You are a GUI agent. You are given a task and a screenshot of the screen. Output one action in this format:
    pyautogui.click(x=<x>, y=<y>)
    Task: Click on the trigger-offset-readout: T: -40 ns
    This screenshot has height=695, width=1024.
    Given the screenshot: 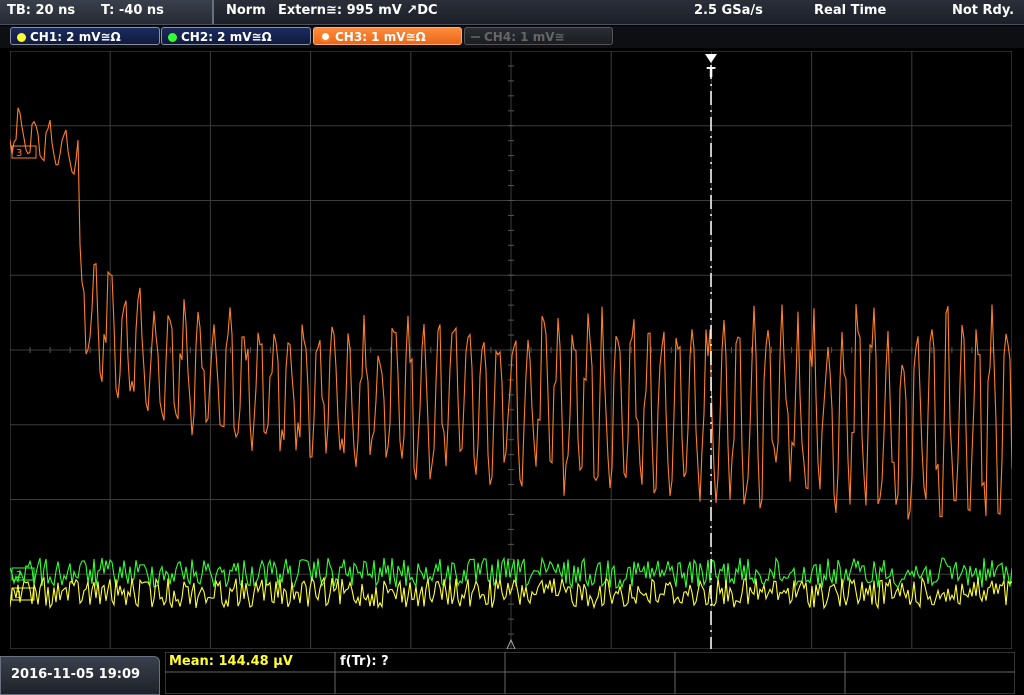 What is the action you would take?
    pyautogui.click(x=132, y=10)
    